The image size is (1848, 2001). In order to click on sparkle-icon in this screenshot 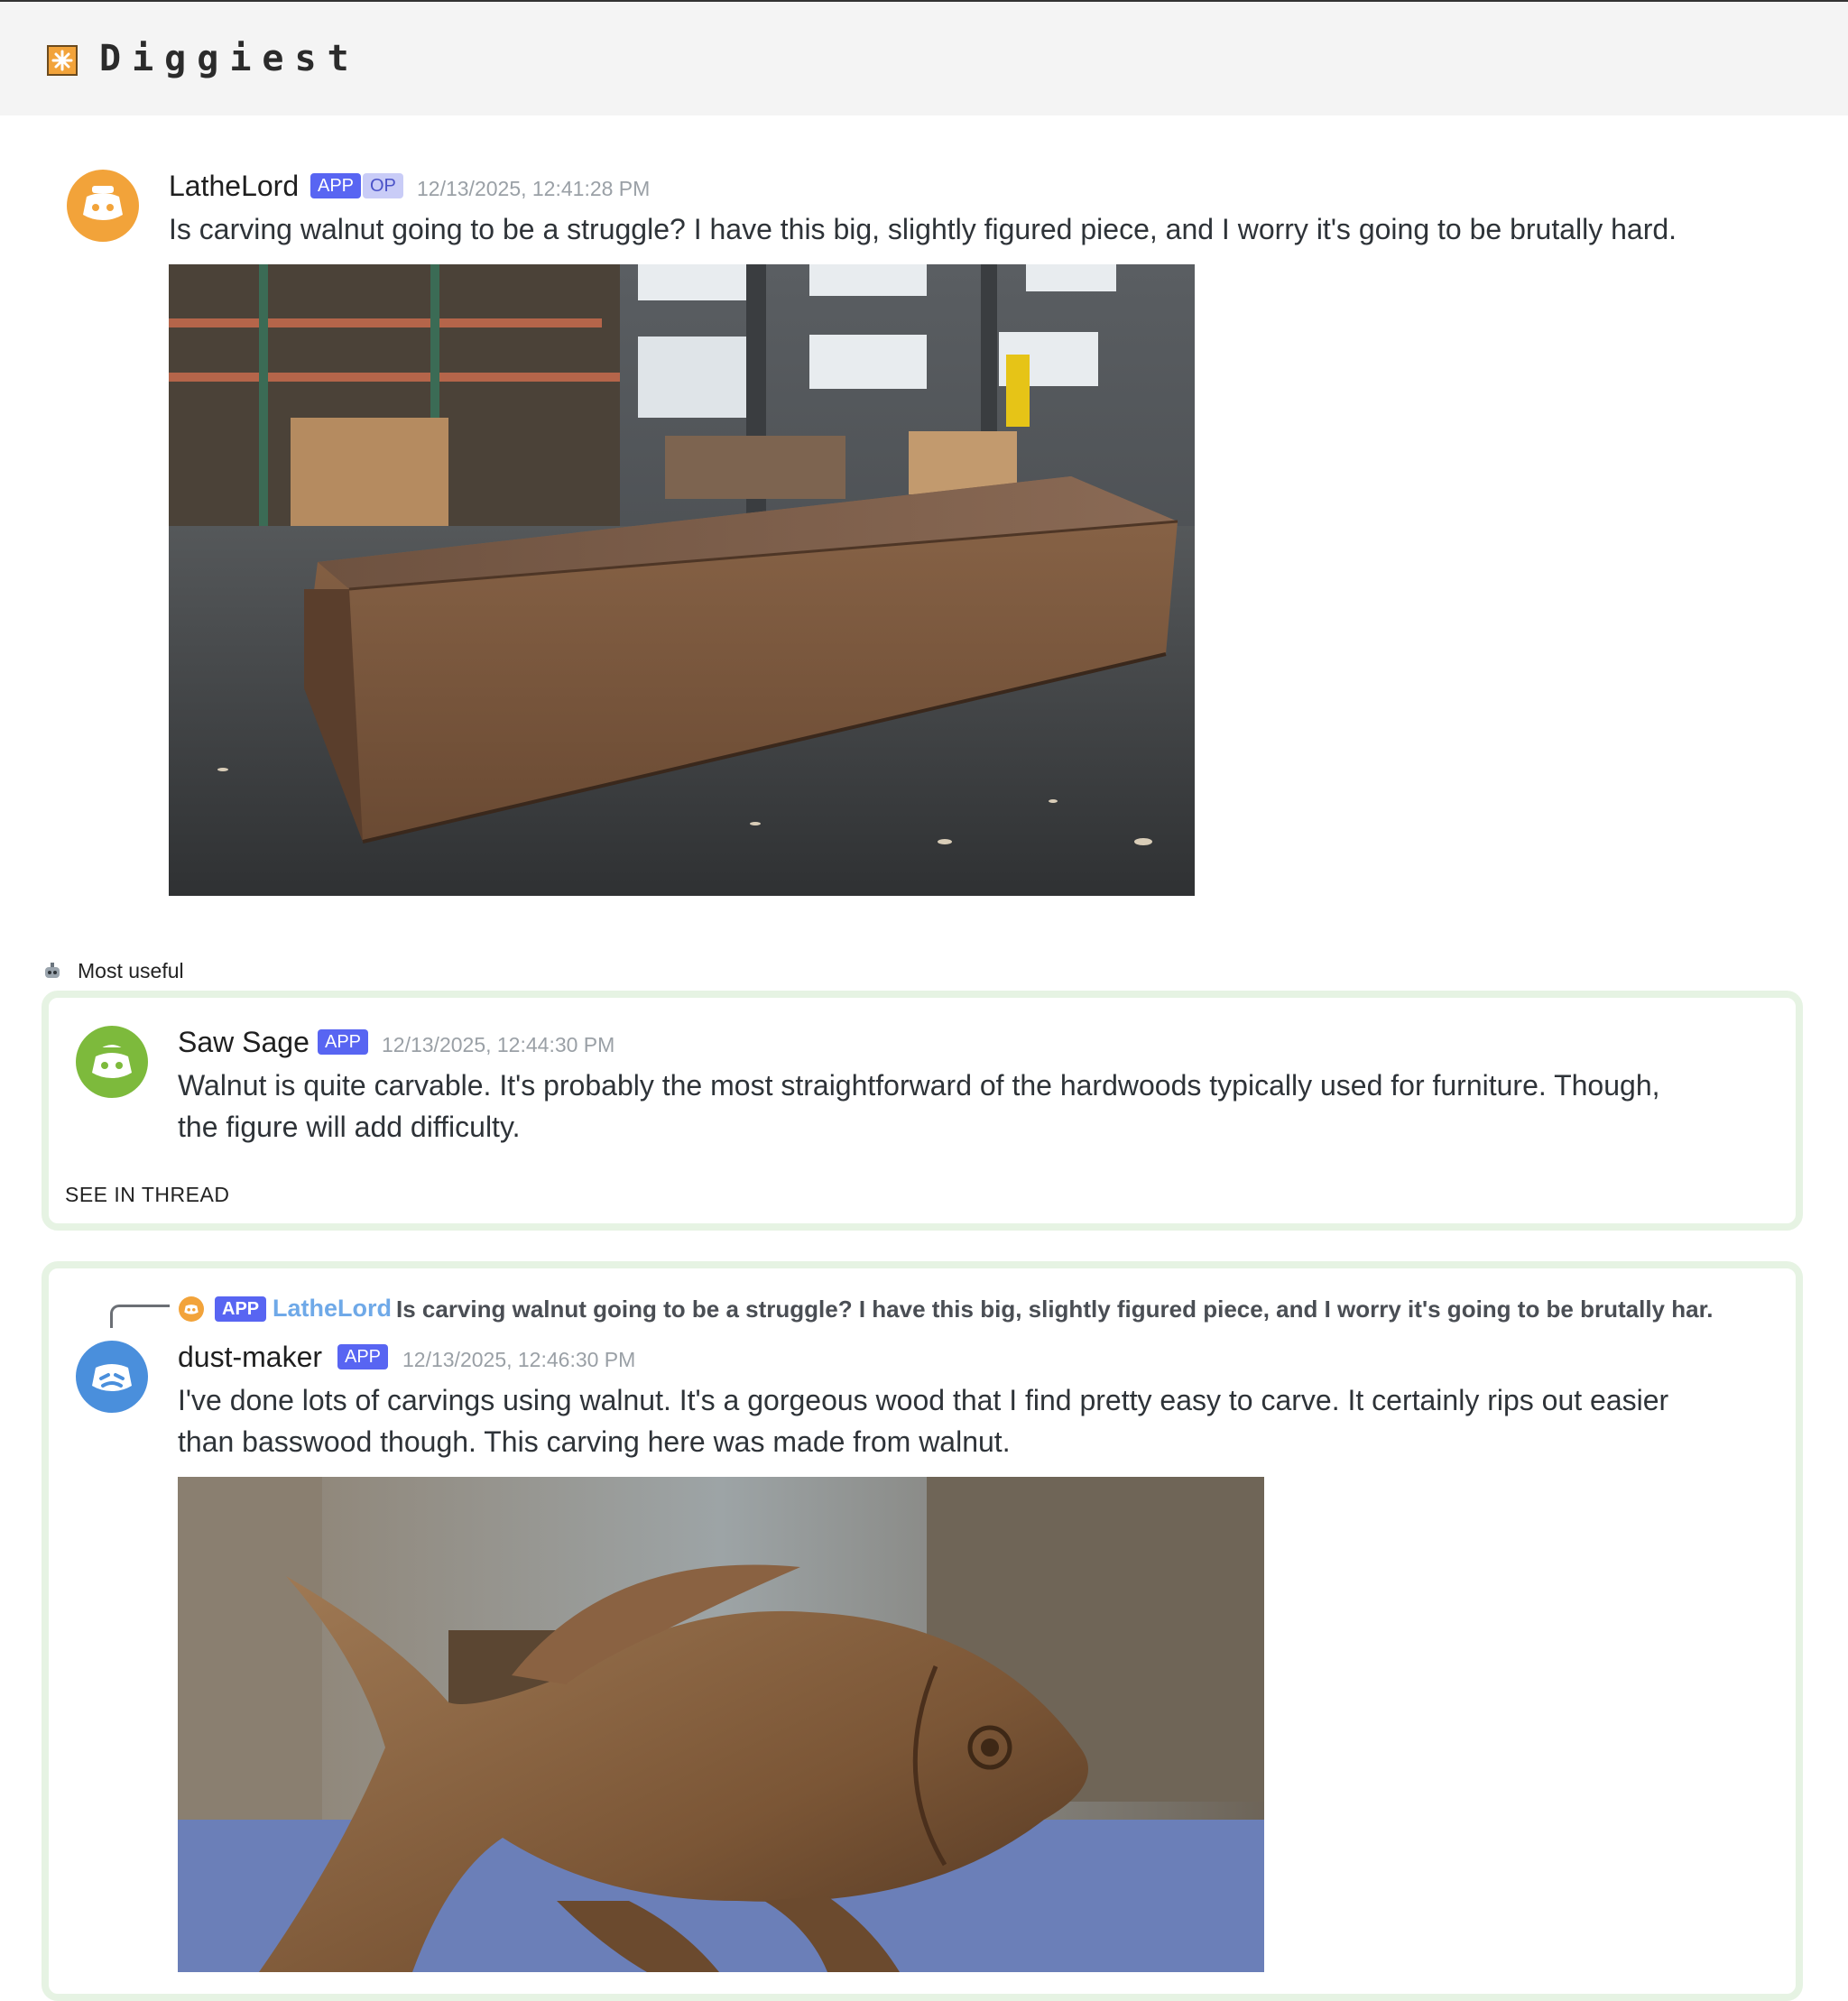, I will do `click(62, 60)`.